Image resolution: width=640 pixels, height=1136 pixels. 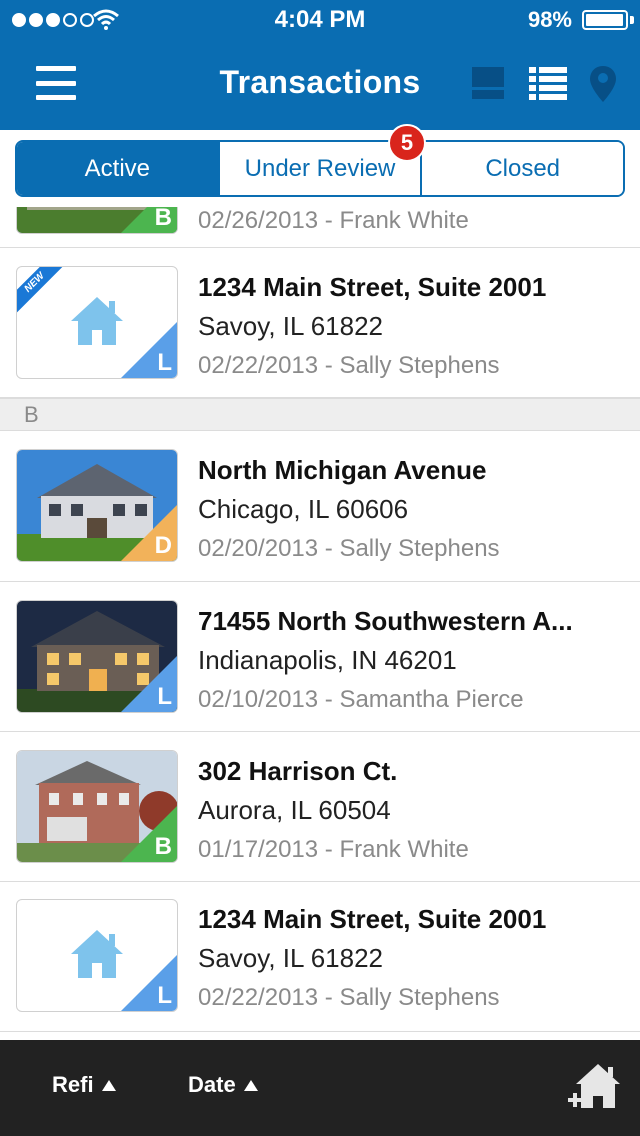 I want to click on property-thumbnail: NEW L, so click(x=97, y=322).